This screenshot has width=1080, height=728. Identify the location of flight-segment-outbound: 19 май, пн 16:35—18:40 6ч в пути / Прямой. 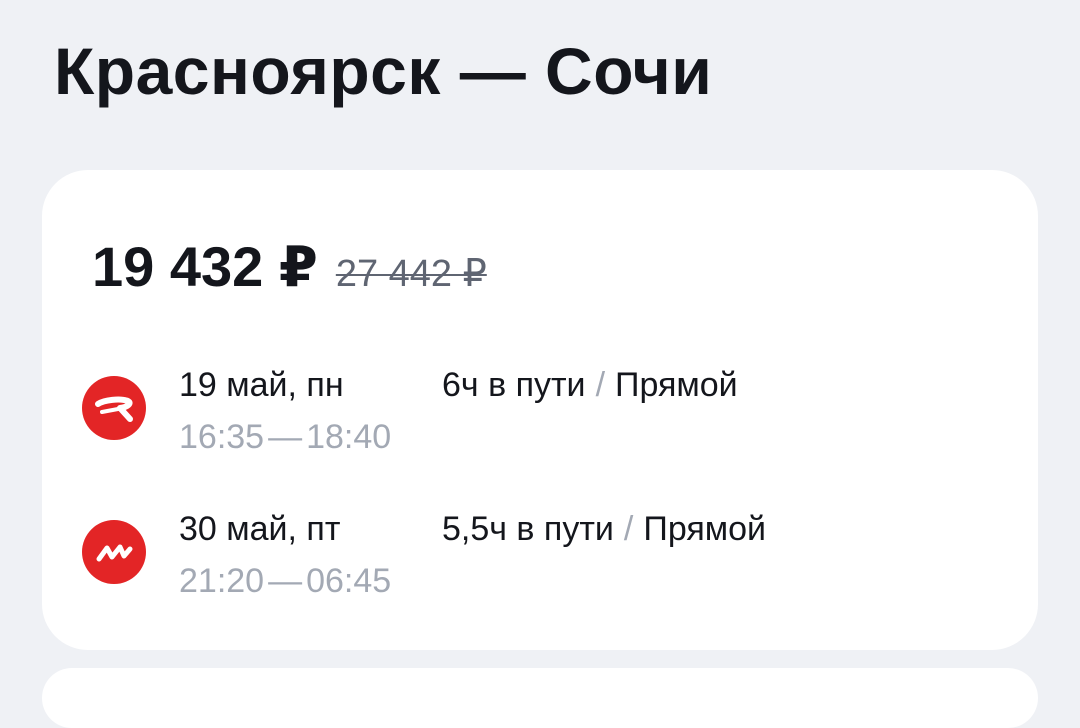
(540, 416).